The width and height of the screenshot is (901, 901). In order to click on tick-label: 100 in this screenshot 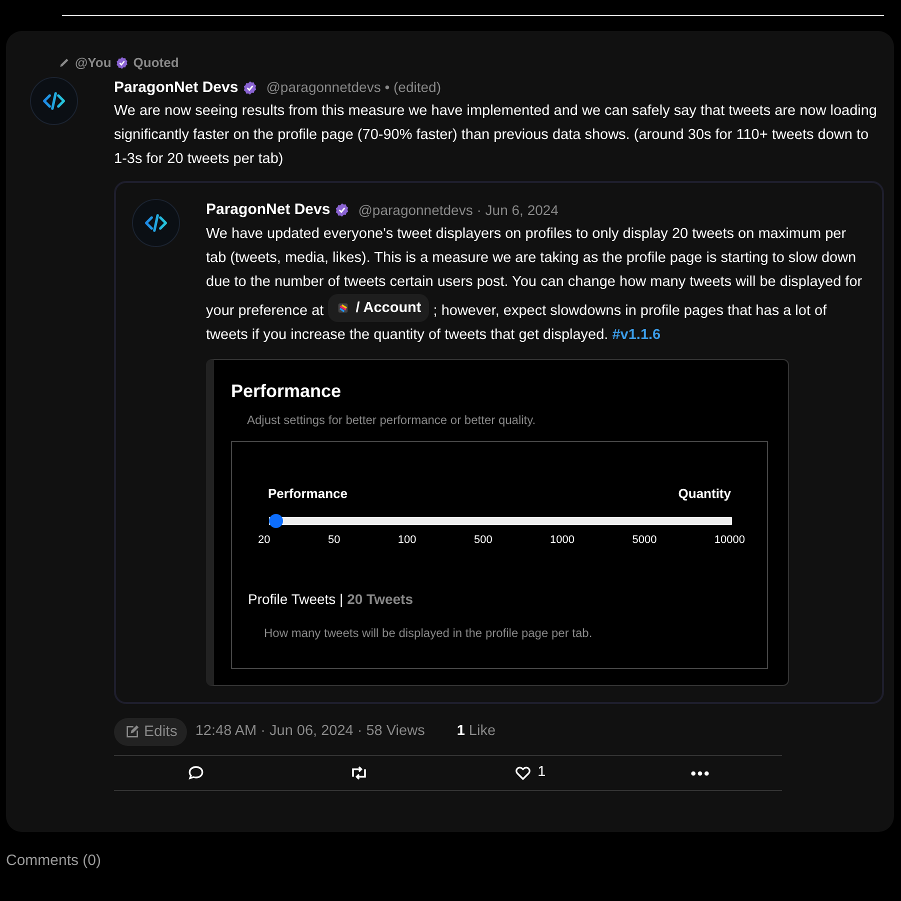, I will do `click(407, 540)`.